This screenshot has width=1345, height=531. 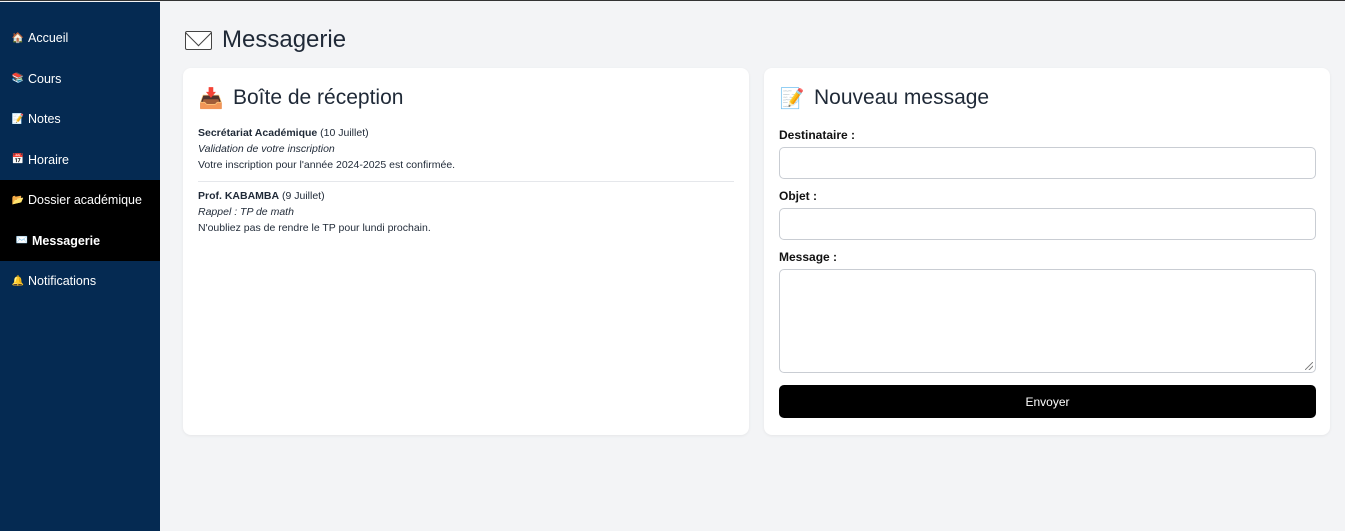 I want to click on compose-title-text: Nouveau message, so click(x=902, y=97).